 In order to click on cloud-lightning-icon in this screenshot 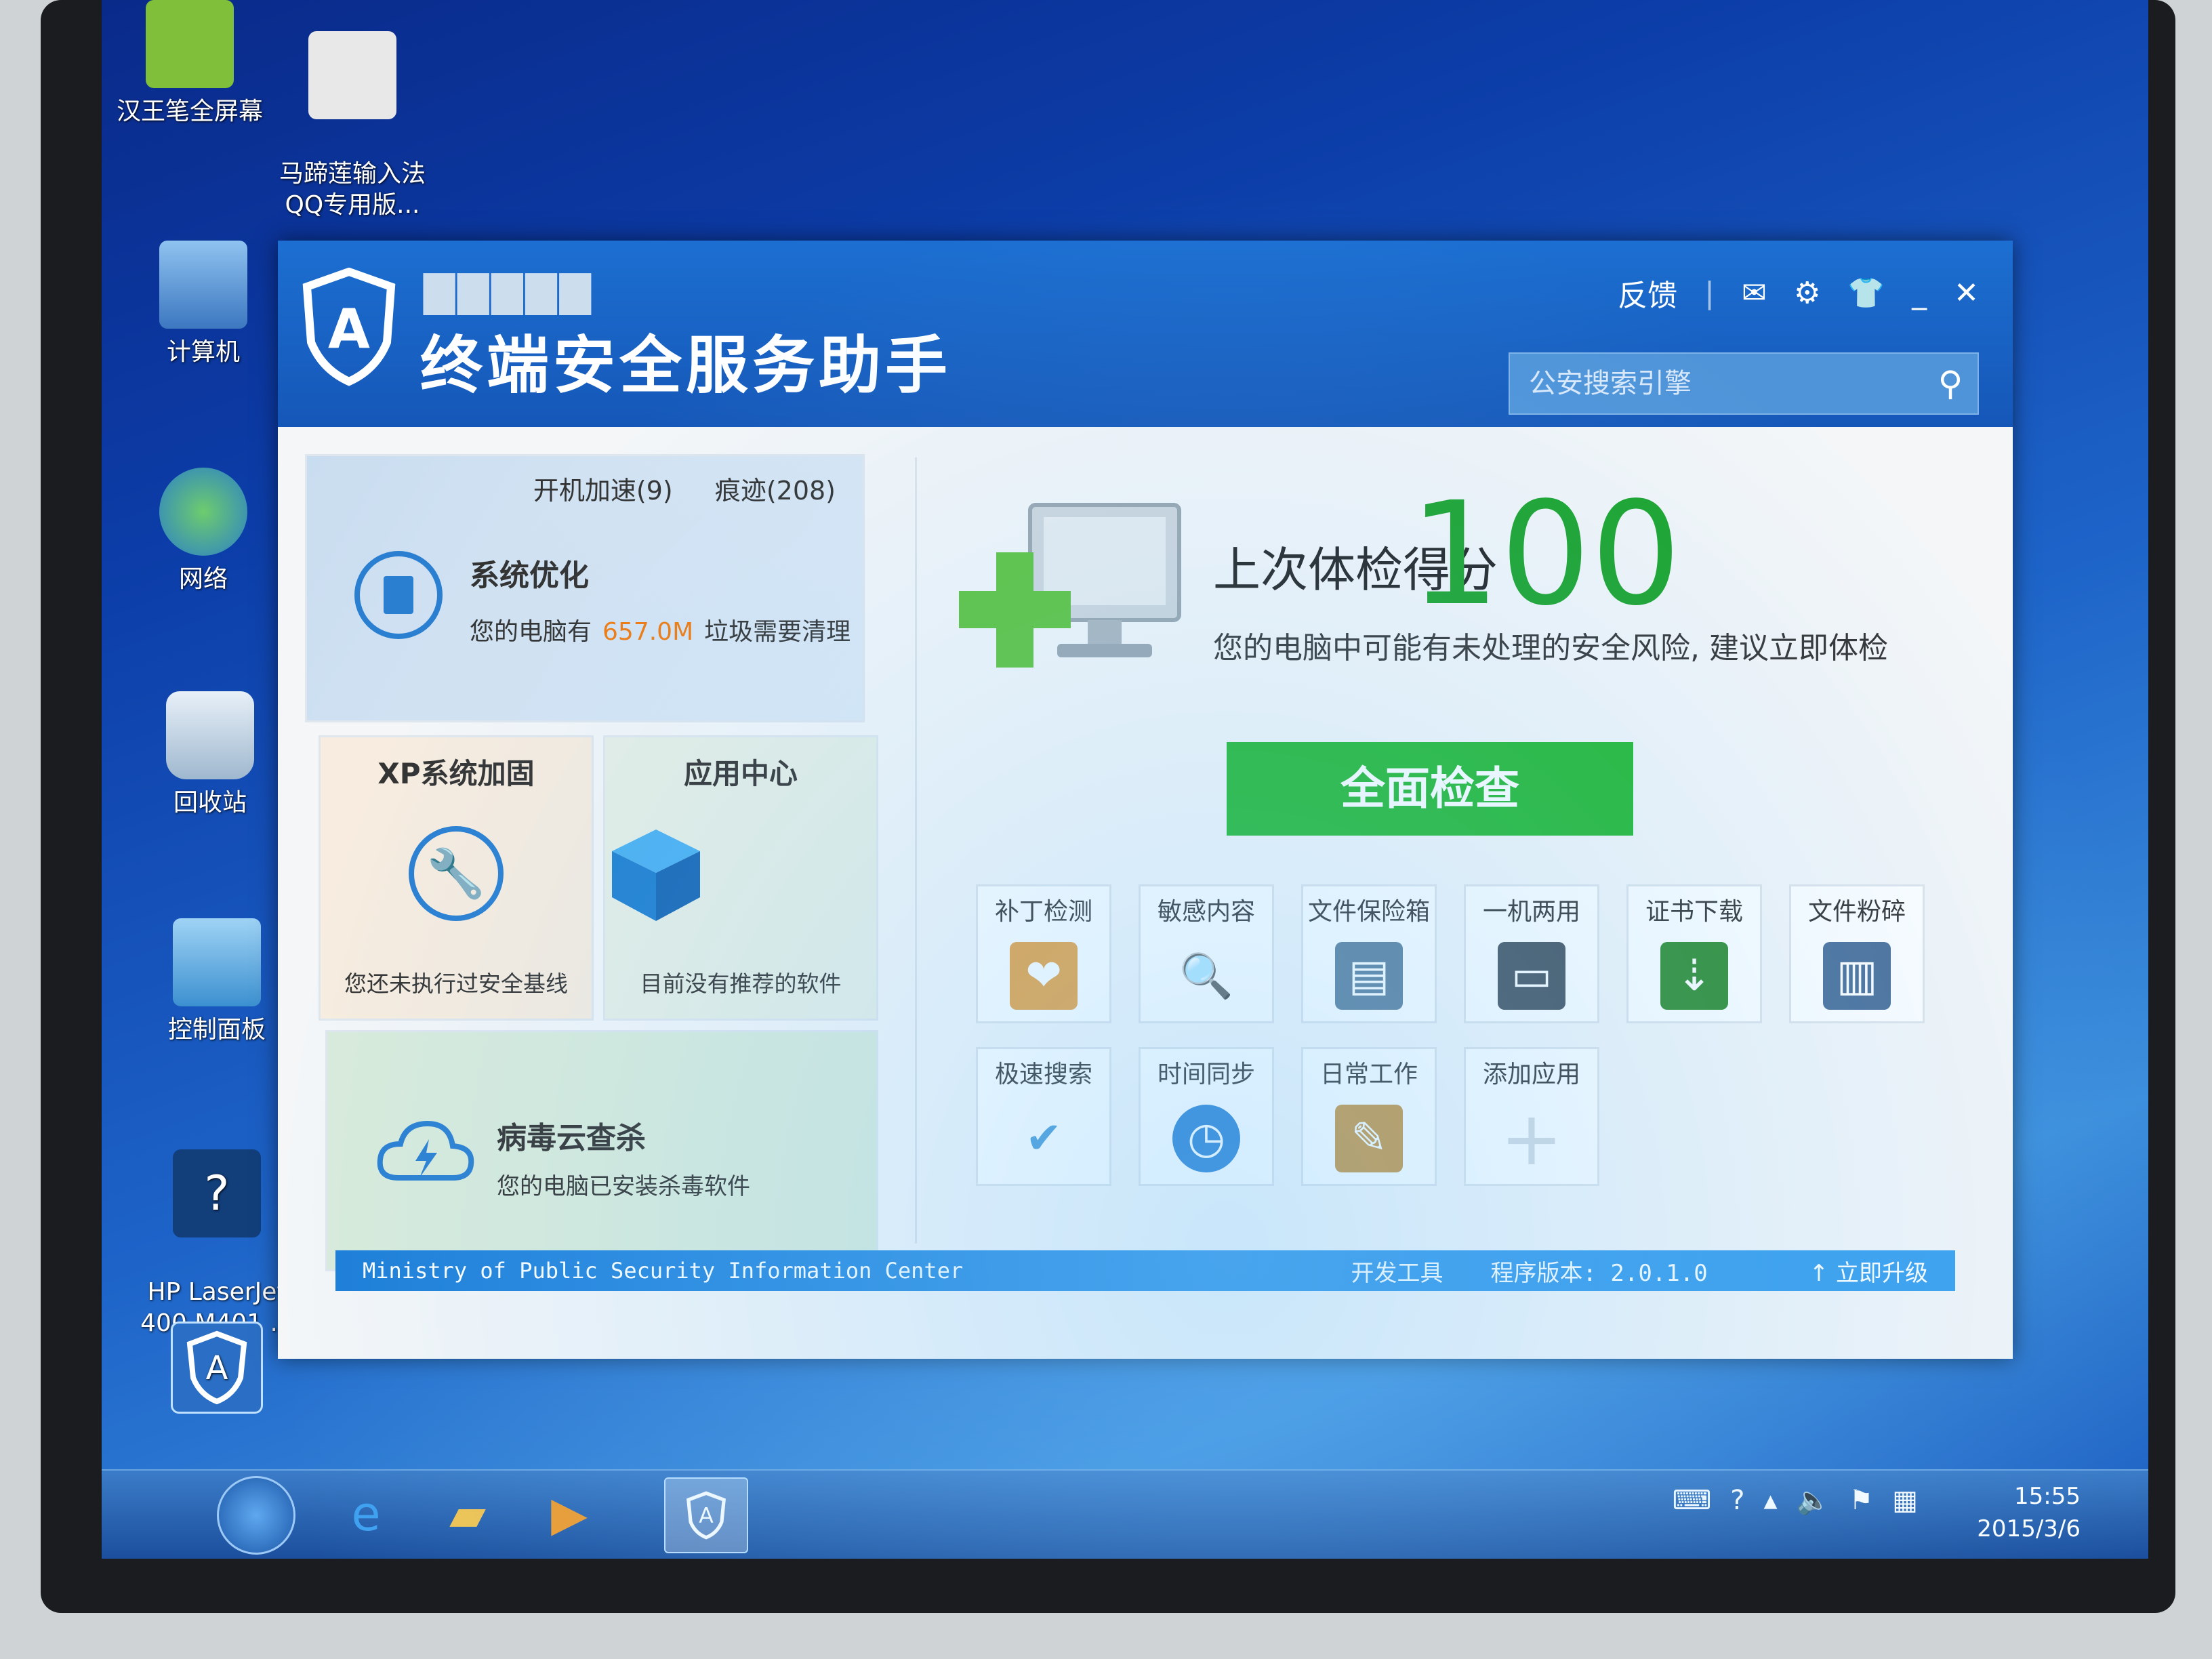, I will do `click(426, 1150)`.